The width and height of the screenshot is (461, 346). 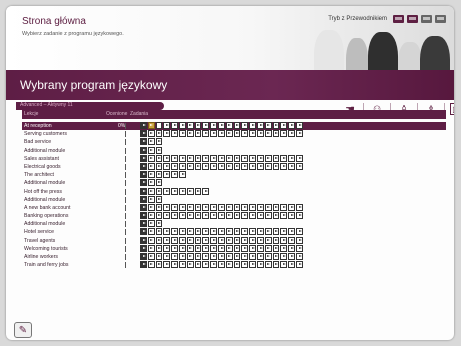 What do you see at coordinates (234, 265) in the screenshot?
I see `table-row: Train and ferry jobs` at bounding box center [234, 265].